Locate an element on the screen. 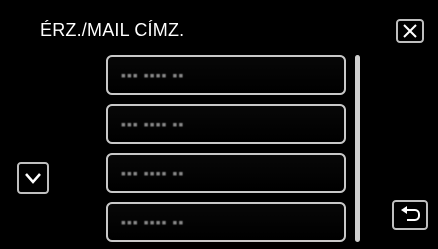  return-arrow-icon is located at coordinates (410, 213).